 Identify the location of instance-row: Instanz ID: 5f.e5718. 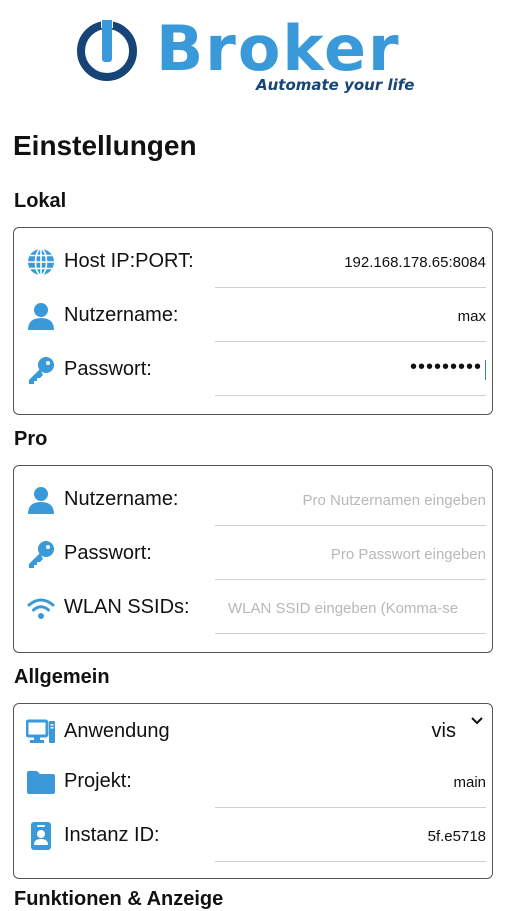
(253, 835).